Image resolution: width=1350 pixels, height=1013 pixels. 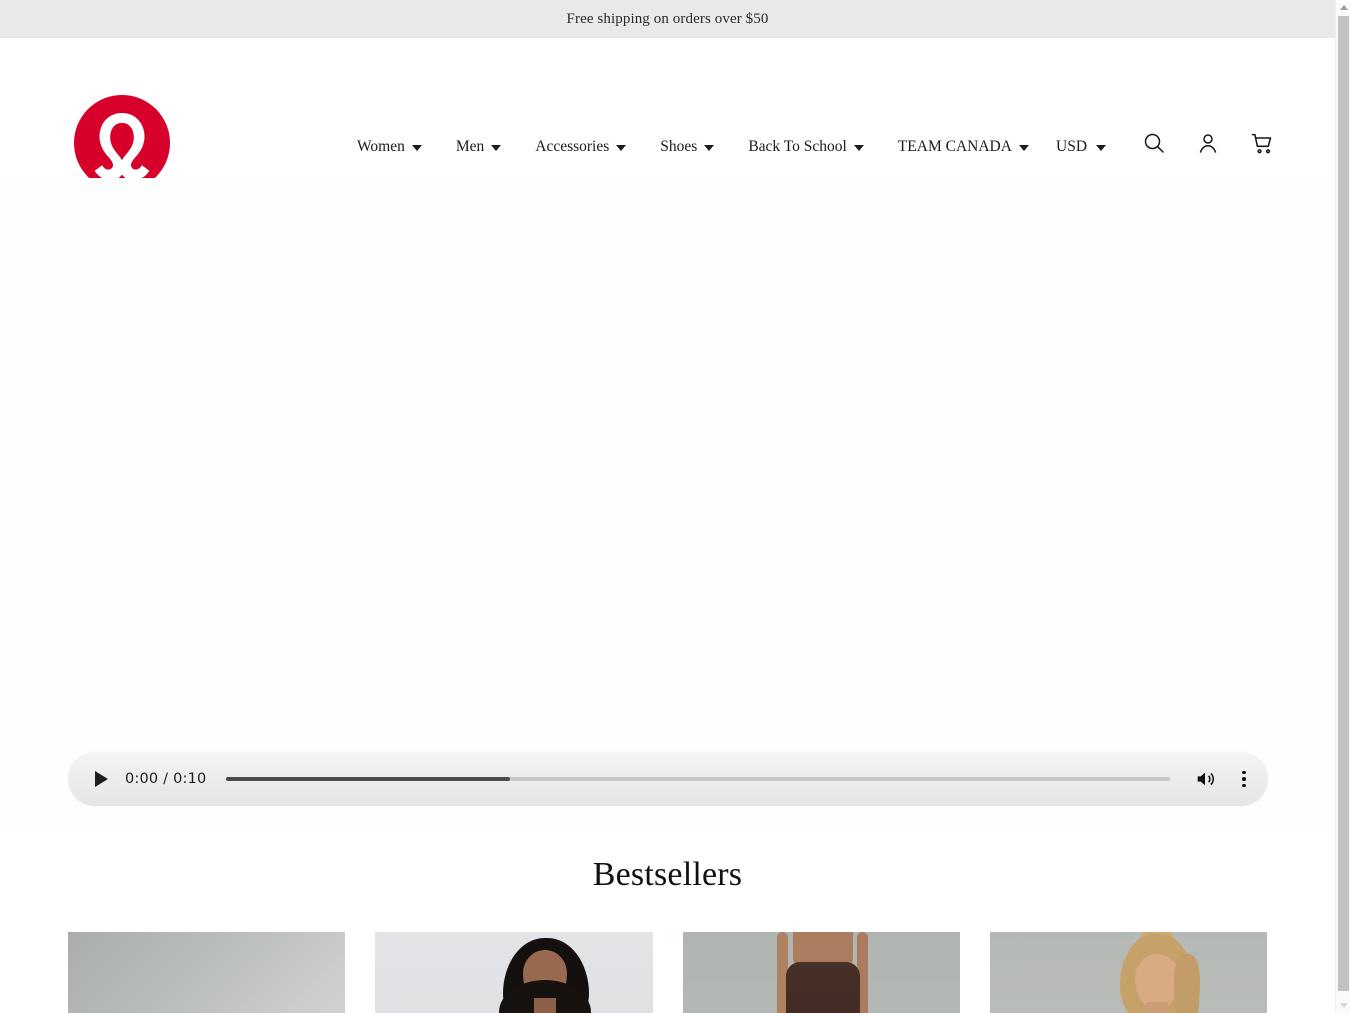 What do you see at coordinates (470, 146) in the screenshot?
I see `nav-item-label: Men` at bounding box center [470, 146].